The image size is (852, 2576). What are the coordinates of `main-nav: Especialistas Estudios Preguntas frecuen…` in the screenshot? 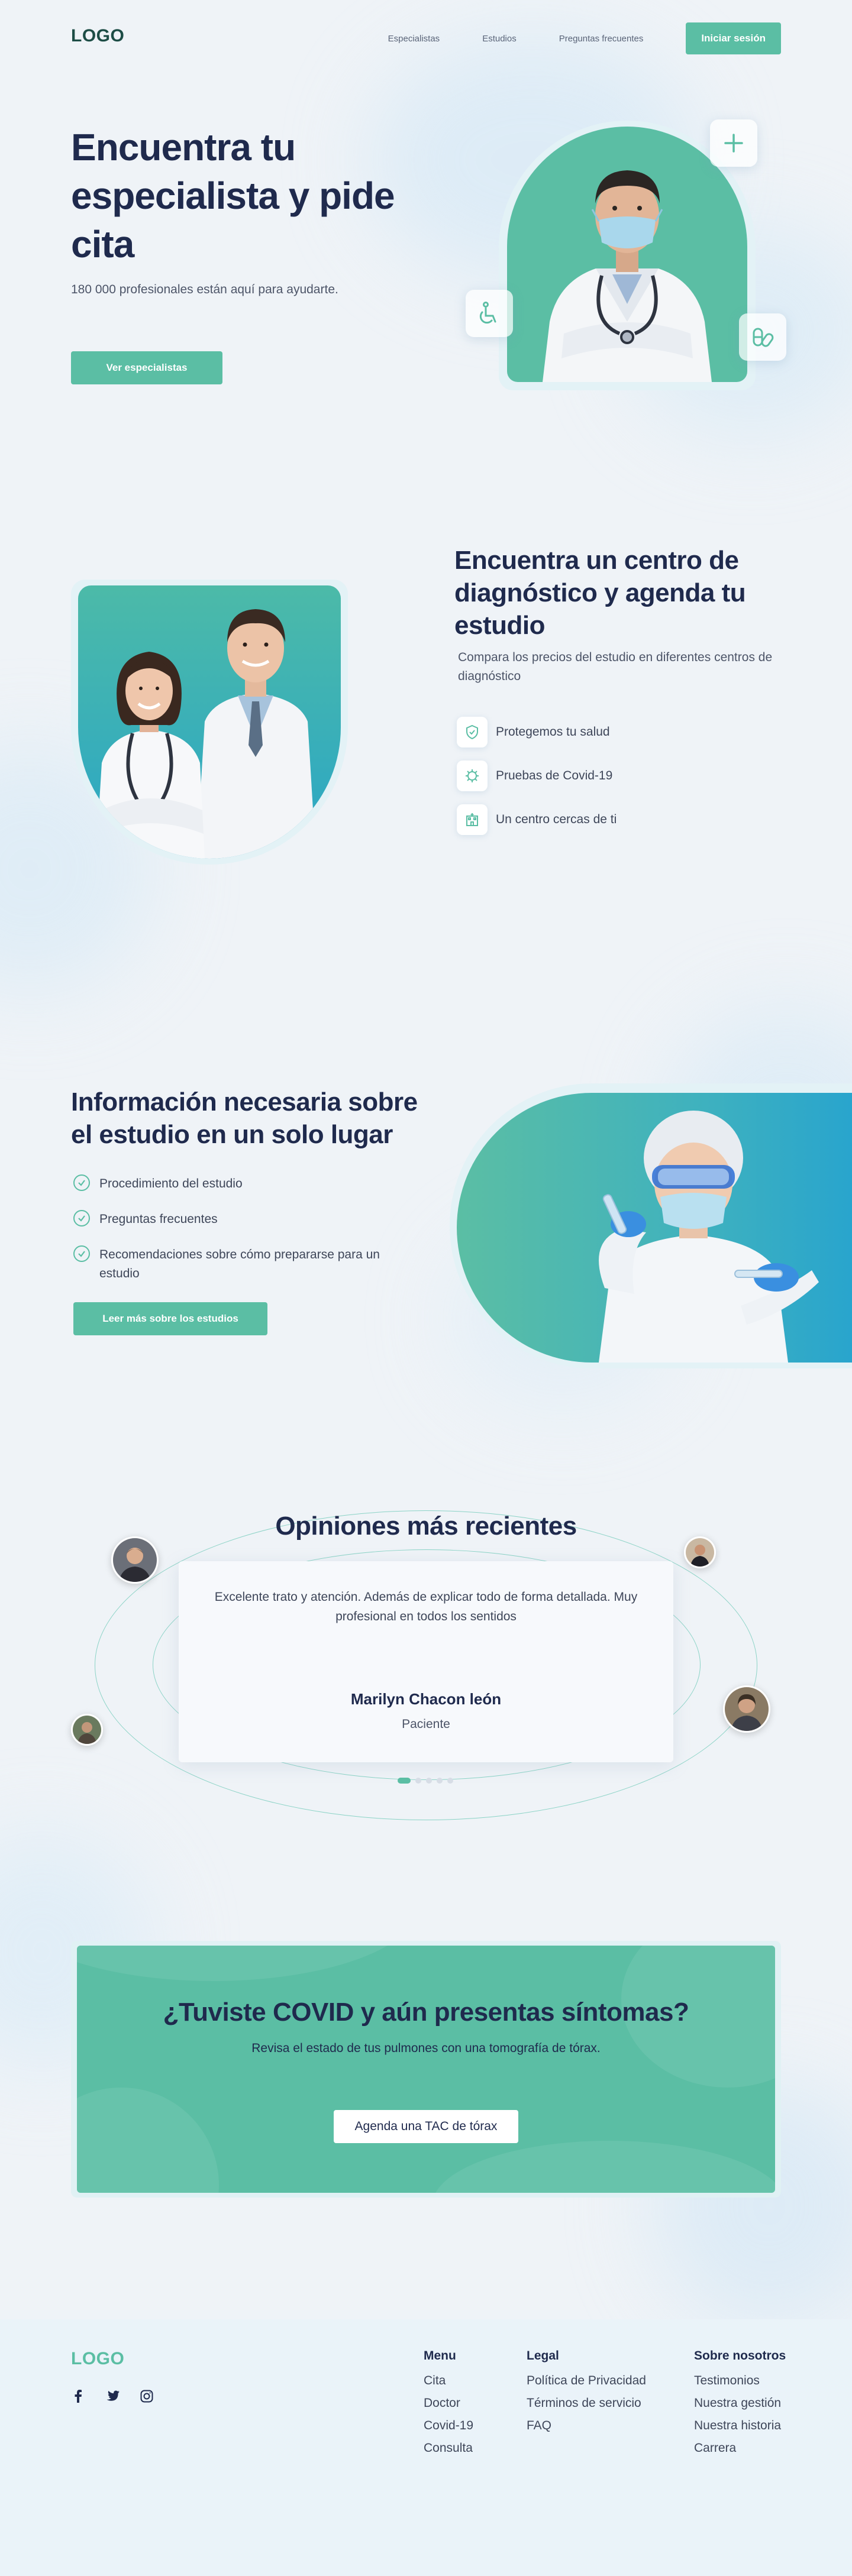 It's located at (584, 38).